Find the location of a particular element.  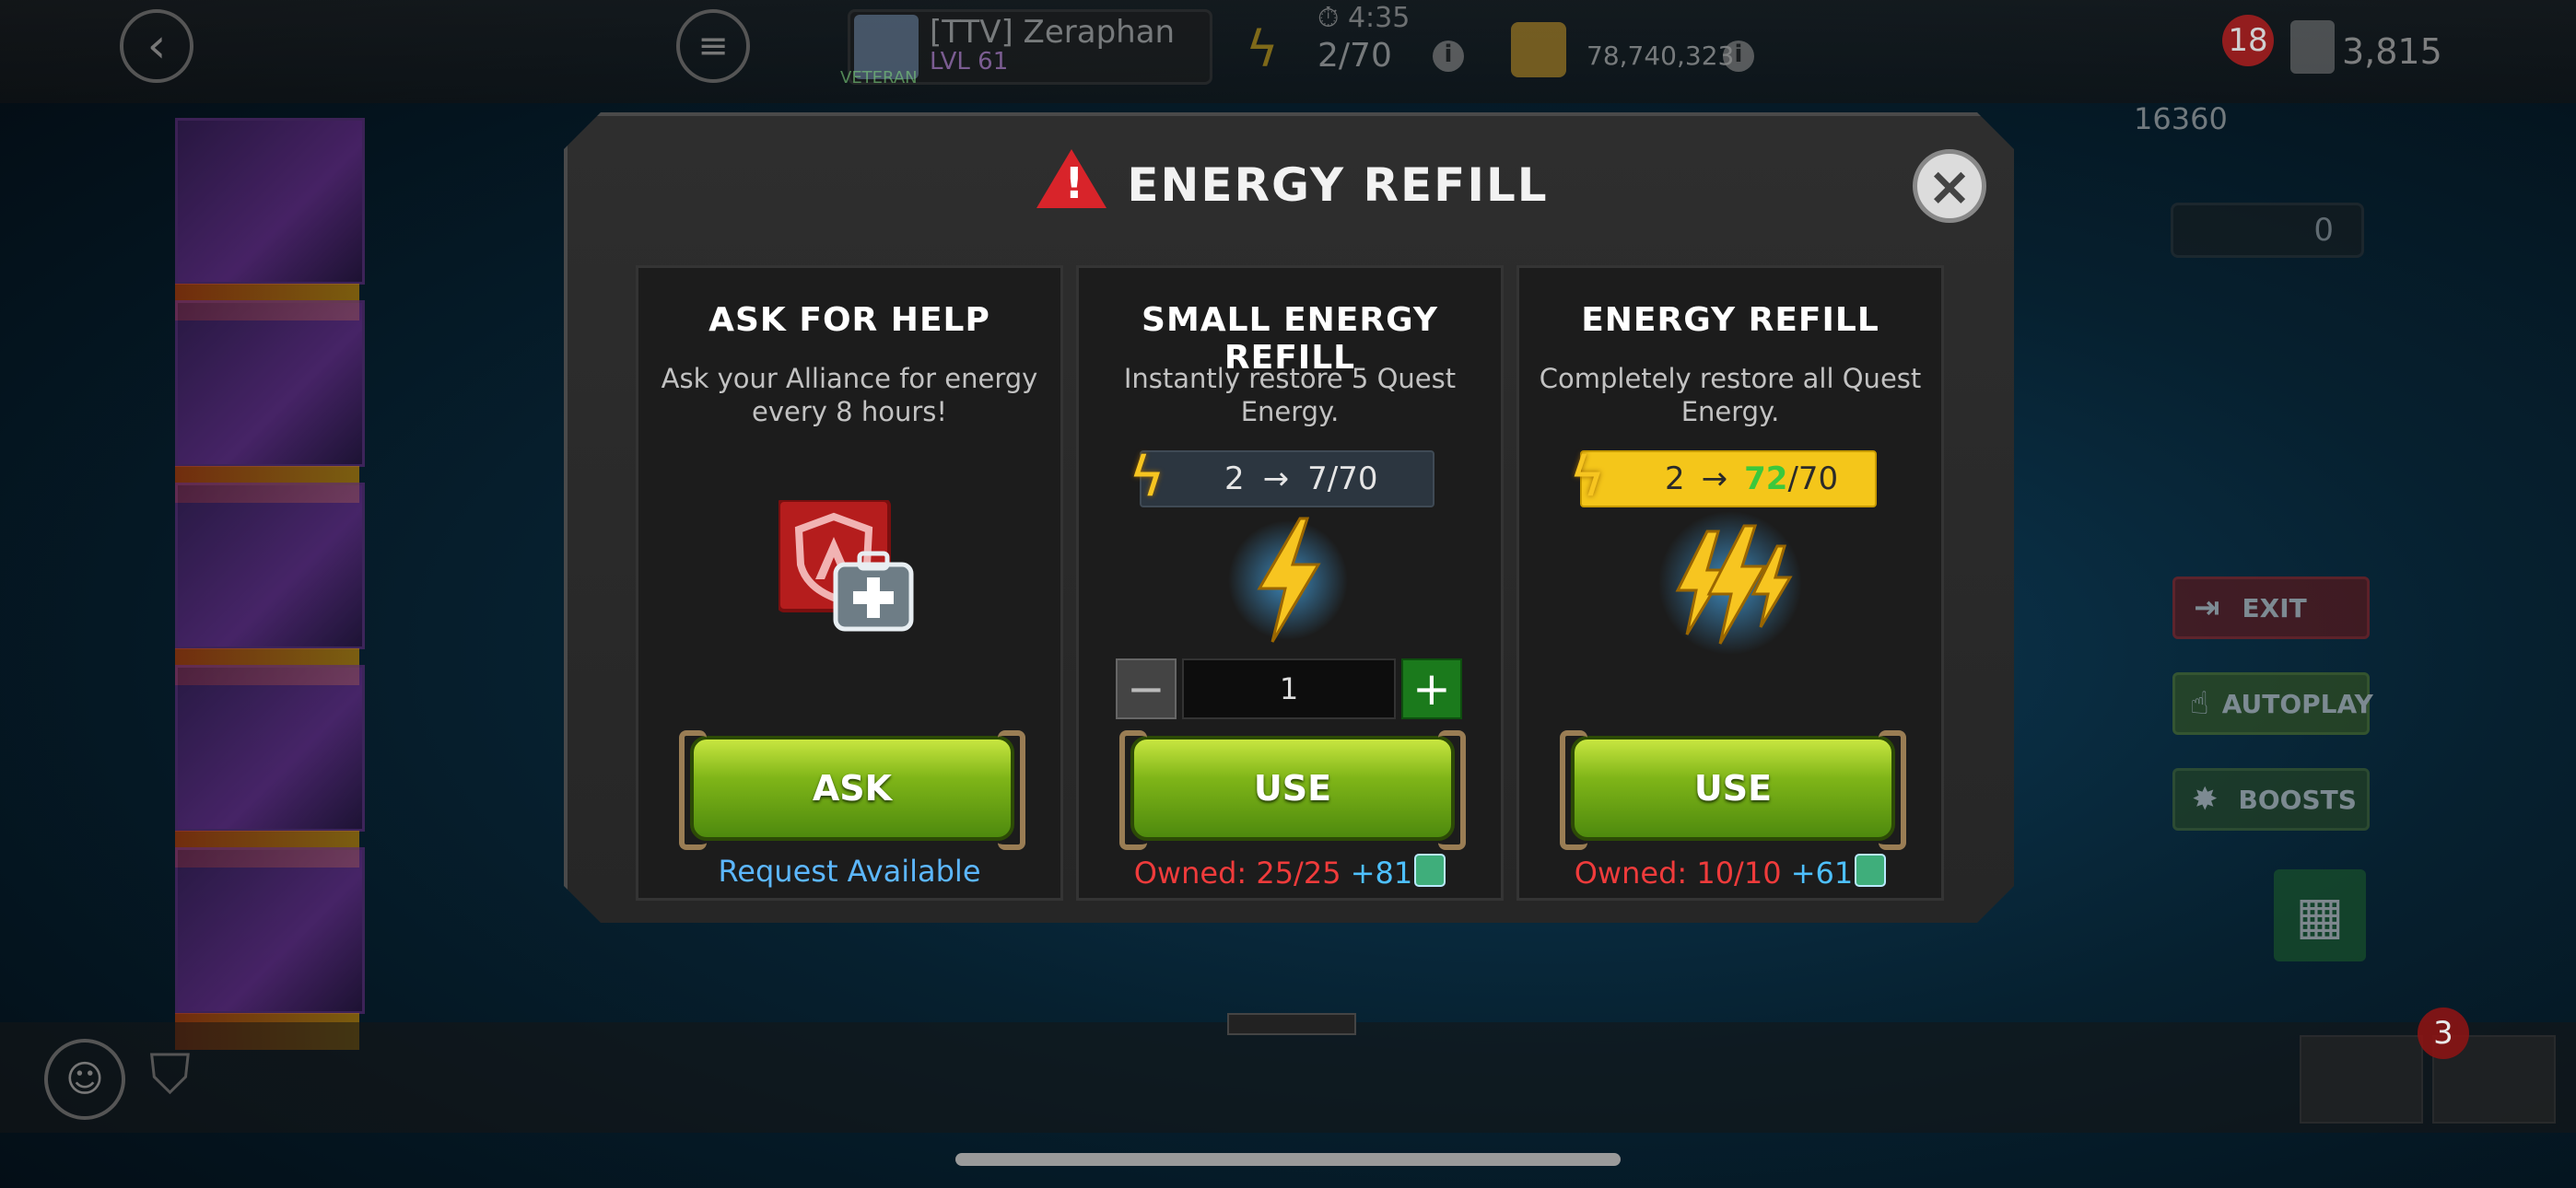

close-icon: × is located at coordinates (1949, 186).